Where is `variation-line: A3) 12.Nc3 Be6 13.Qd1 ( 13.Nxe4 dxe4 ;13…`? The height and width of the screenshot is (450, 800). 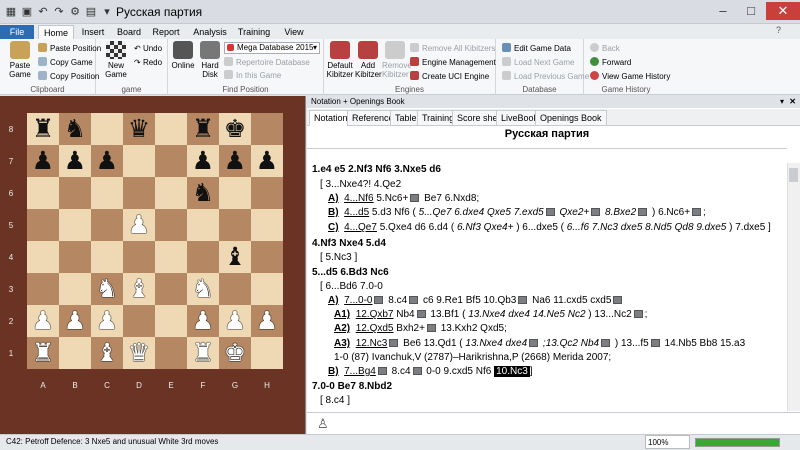 variation-line: A3) 12.Nc3 Be6 13.Qd1 ( 13.Nxe4 dxe4 ;13… is located at coordinates (539, 344).